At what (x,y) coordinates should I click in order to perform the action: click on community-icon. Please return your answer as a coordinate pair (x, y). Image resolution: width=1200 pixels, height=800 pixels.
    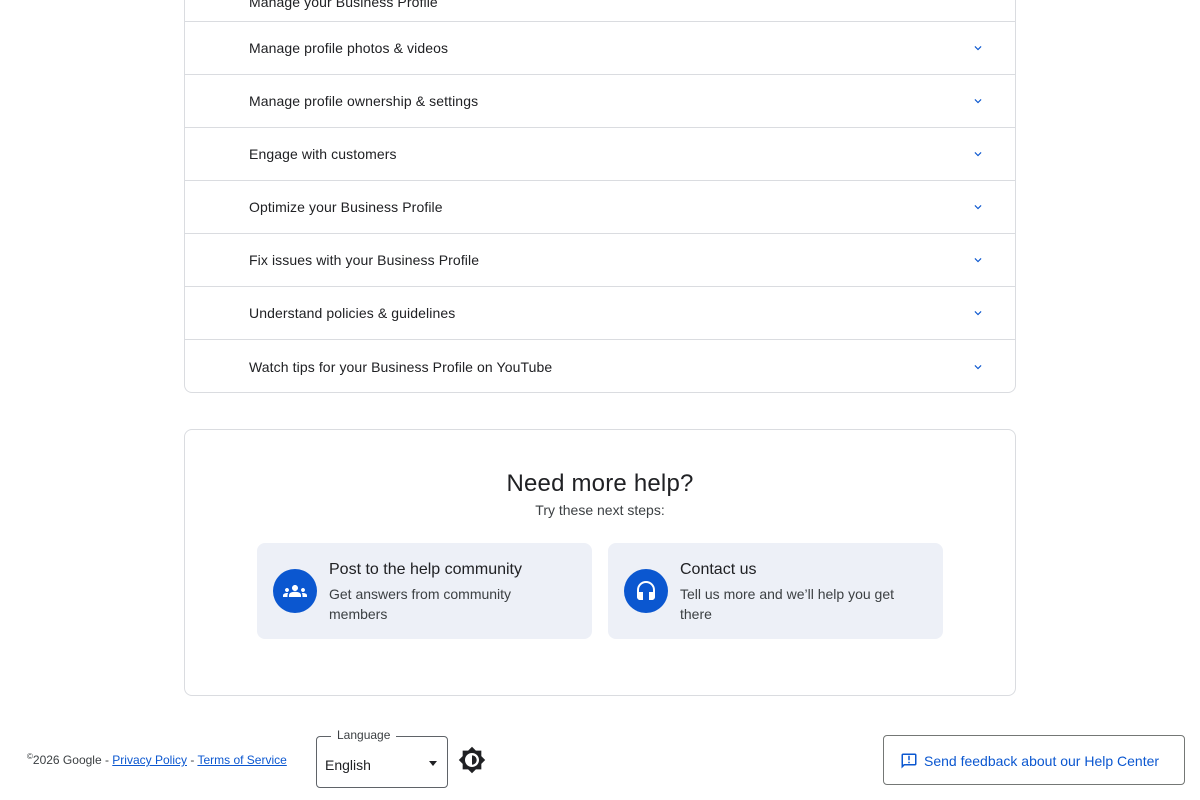
    Looking at the image, I should click on (295, 591).